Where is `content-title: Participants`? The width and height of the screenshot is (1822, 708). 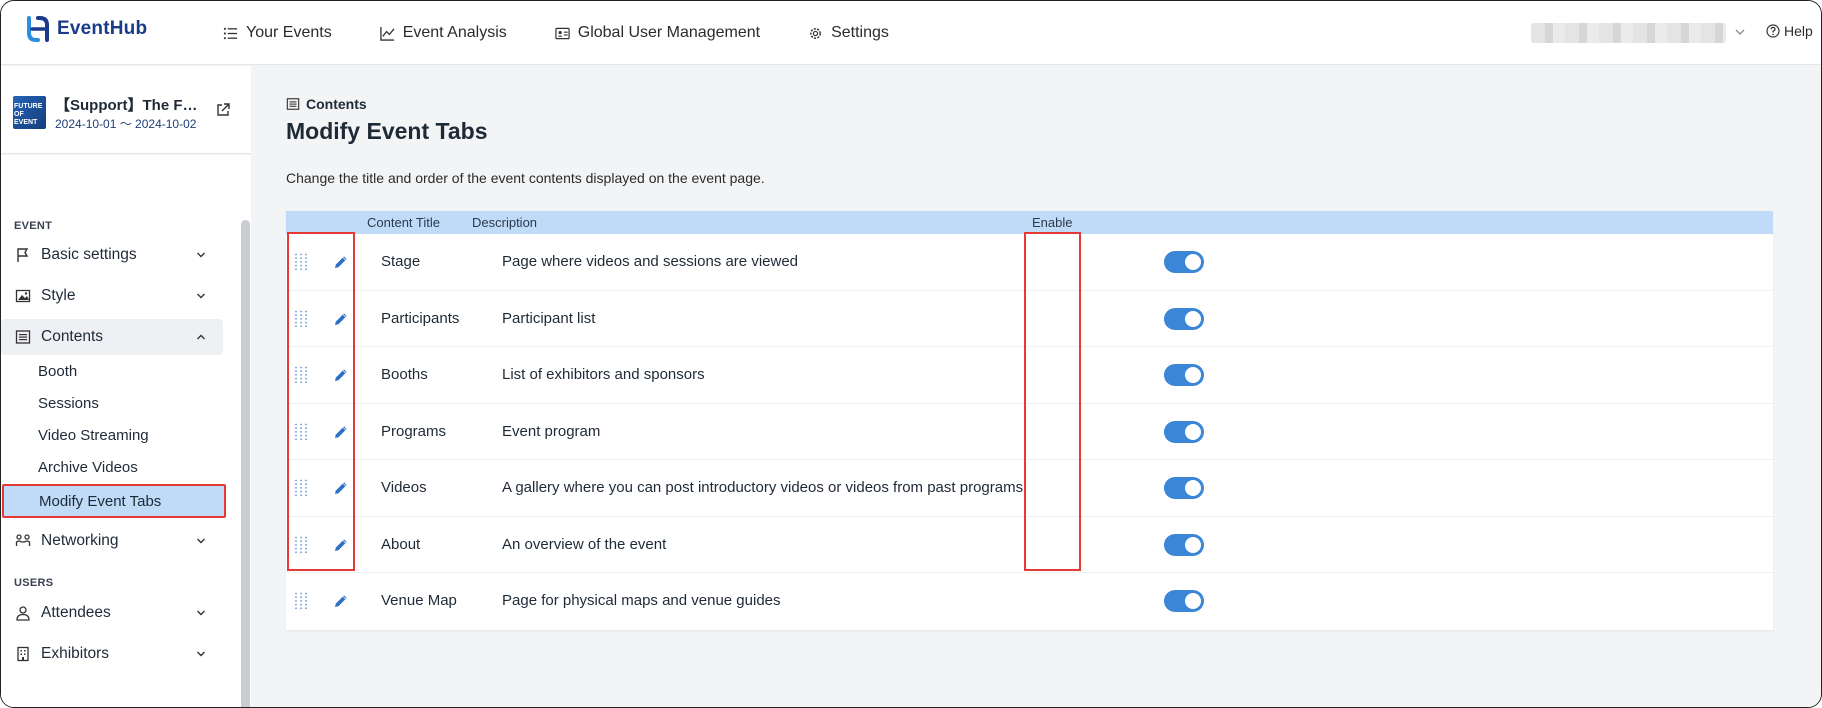
content-title: Participants is located at coordinates (420, 318).